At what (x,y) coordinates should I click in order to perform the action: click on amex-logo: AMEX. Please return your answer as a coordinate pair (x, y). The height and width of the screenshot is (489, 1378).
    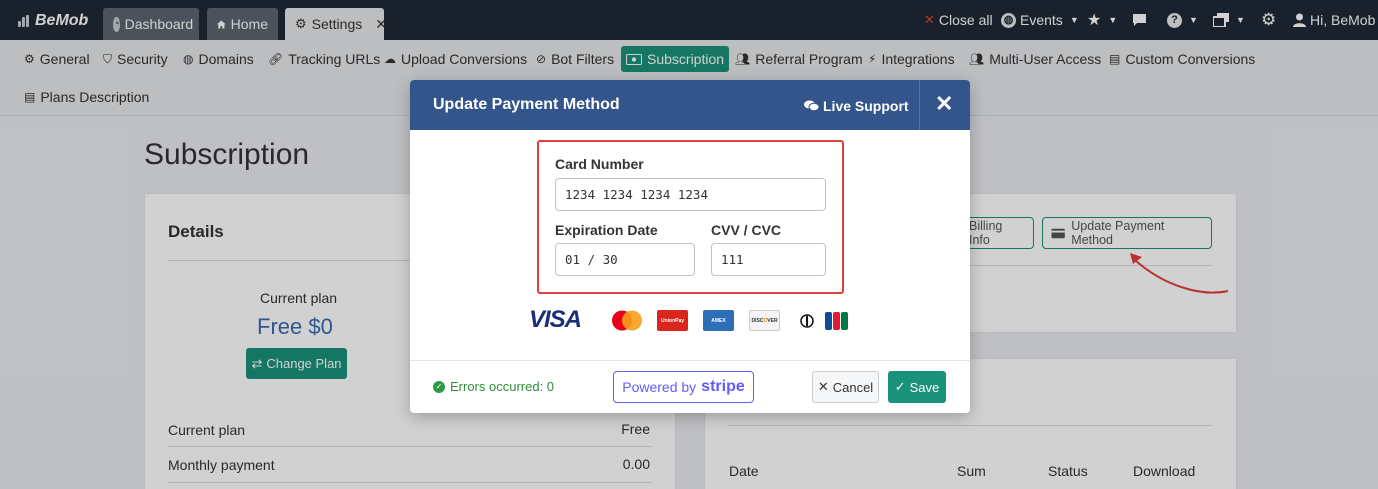
    Looking at the image, I should click on (718, 320).